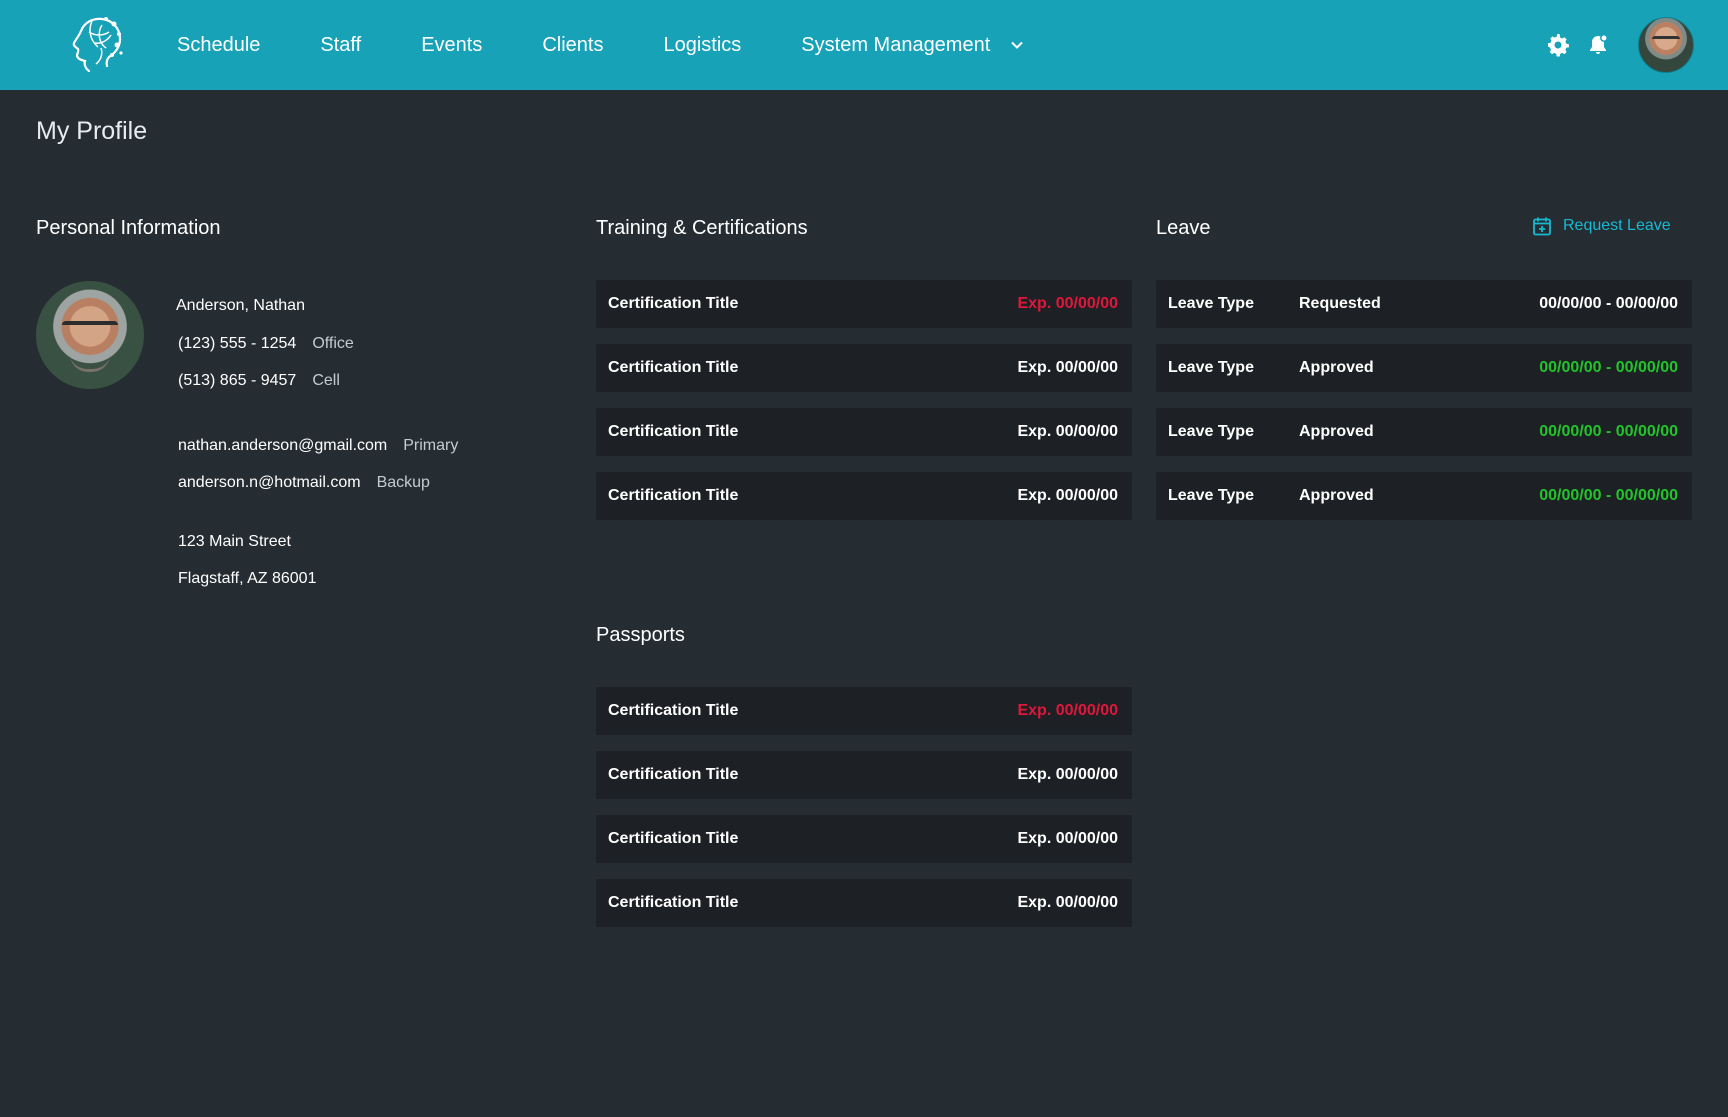  I want to click on ai-head-logo-icon, so click(92, 44).